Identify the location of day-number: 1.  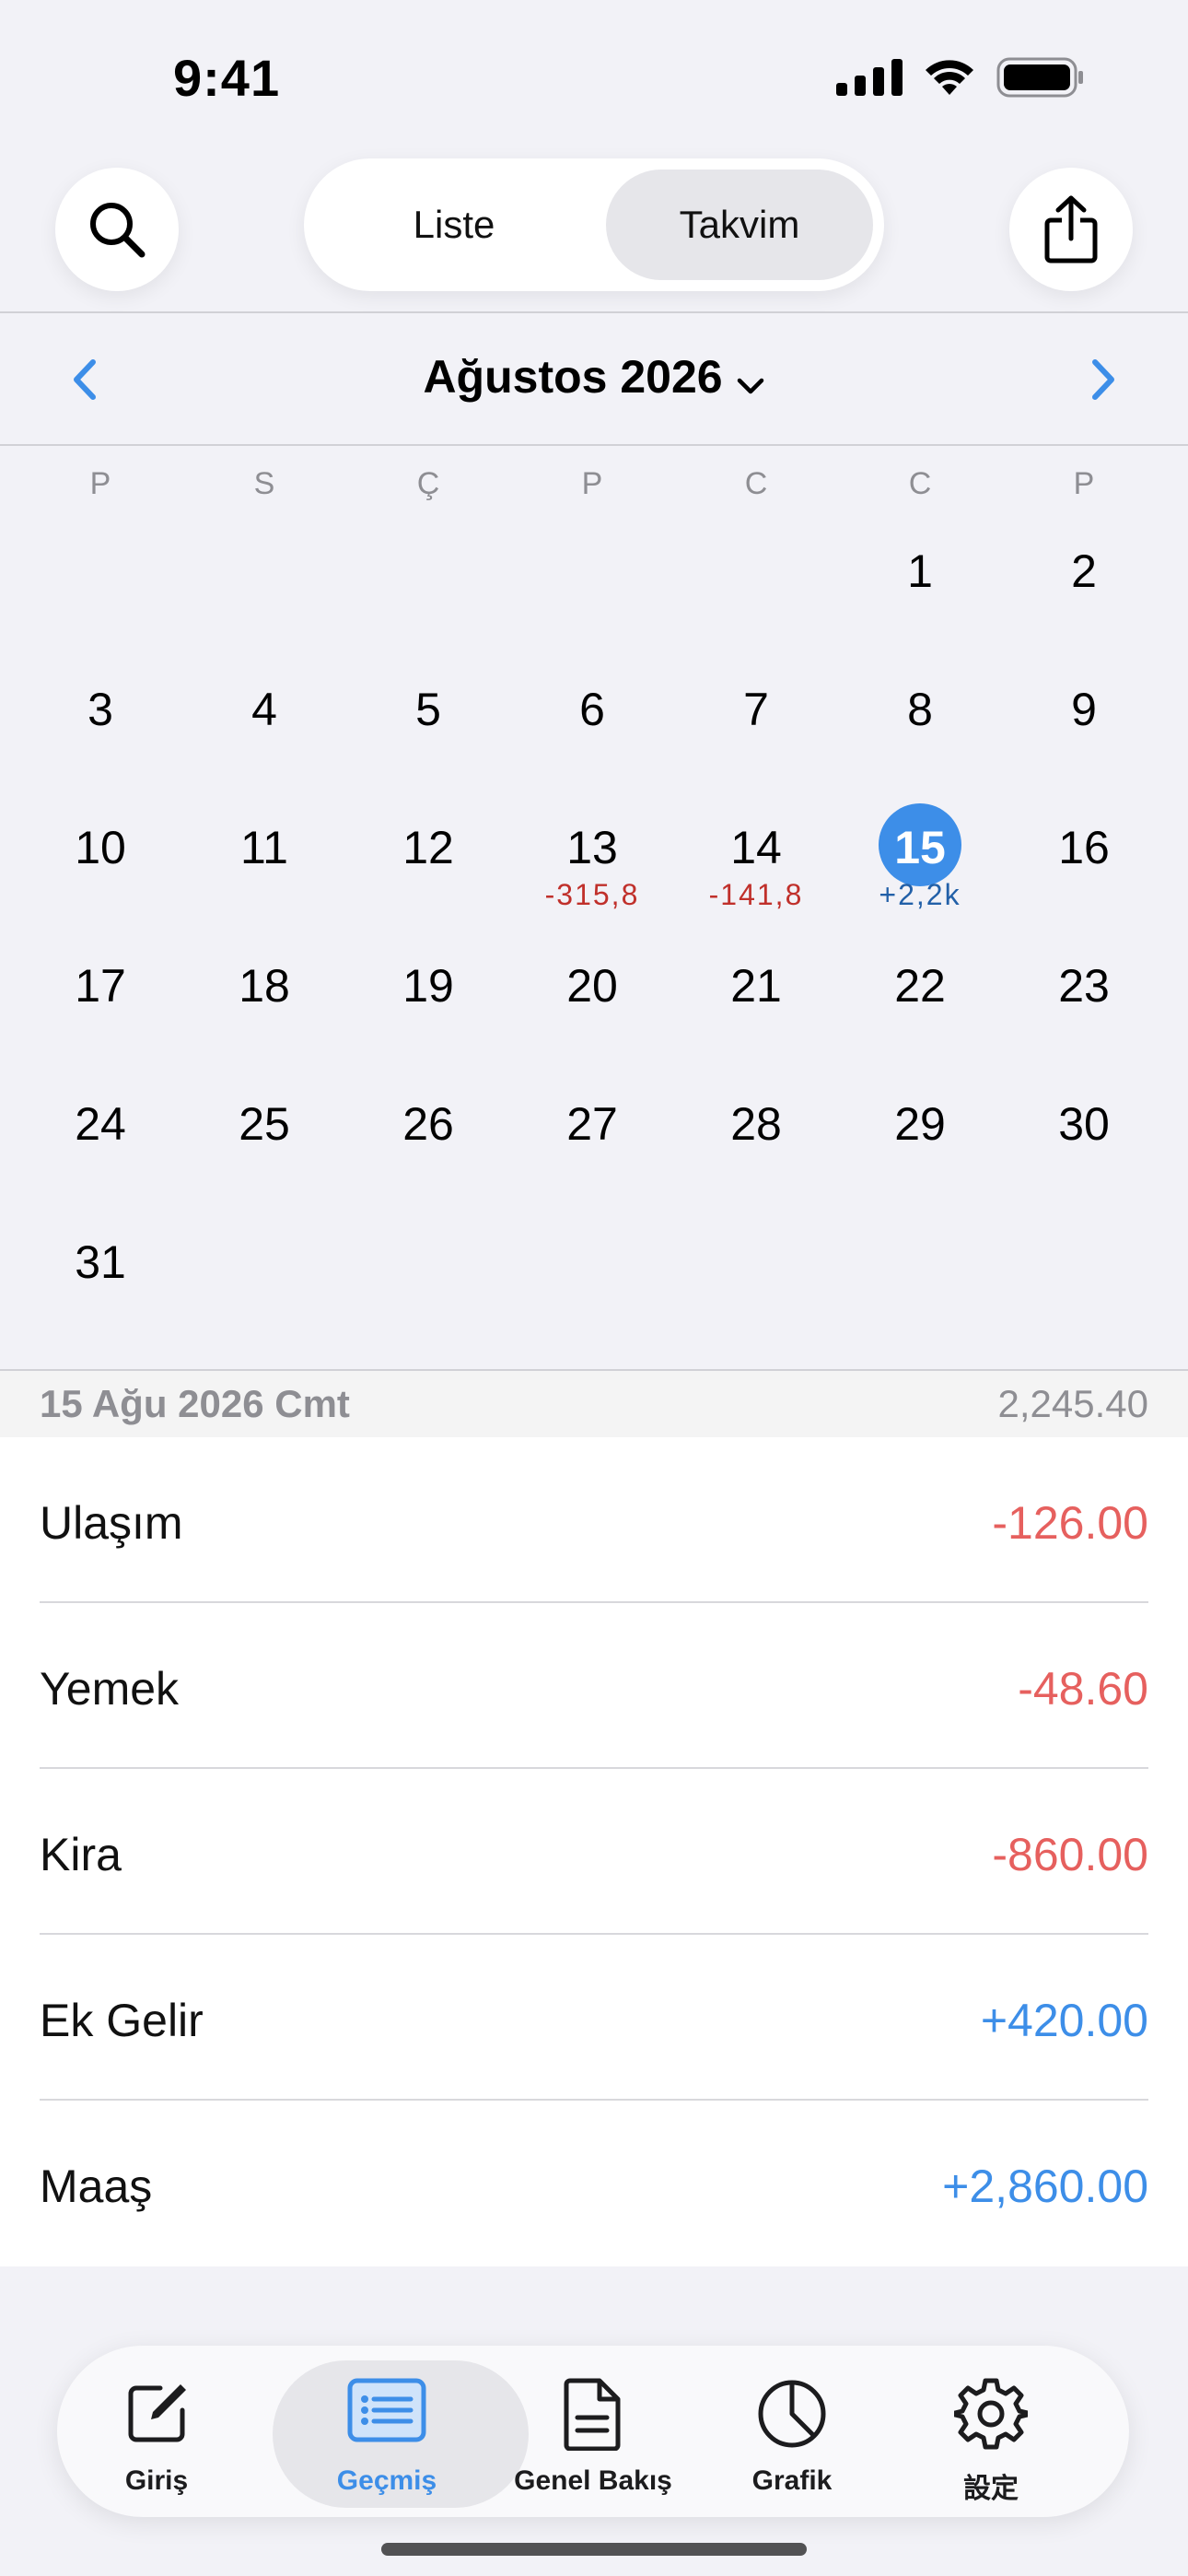
(920, 571).